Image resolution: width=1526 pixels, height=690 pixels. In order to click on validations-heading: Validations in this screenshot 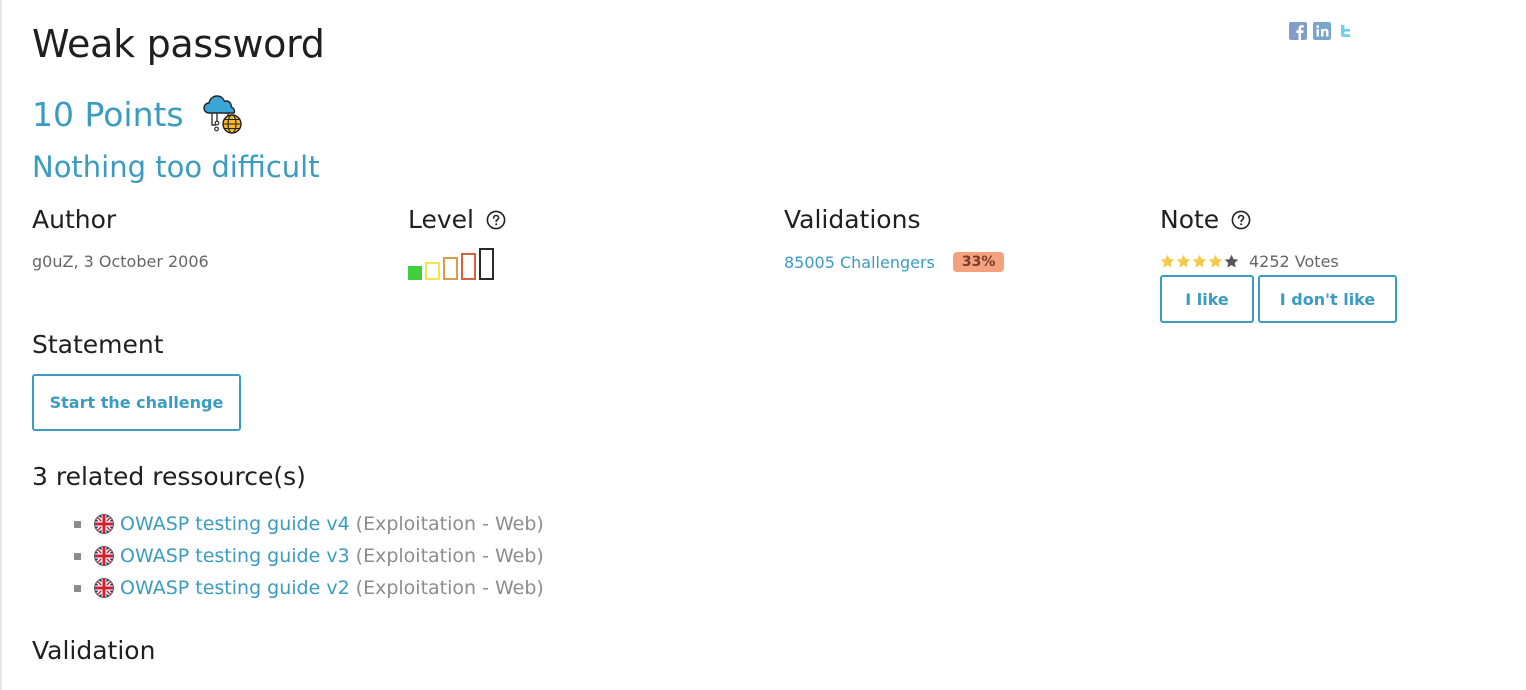, I will do `click(852, 219)`.